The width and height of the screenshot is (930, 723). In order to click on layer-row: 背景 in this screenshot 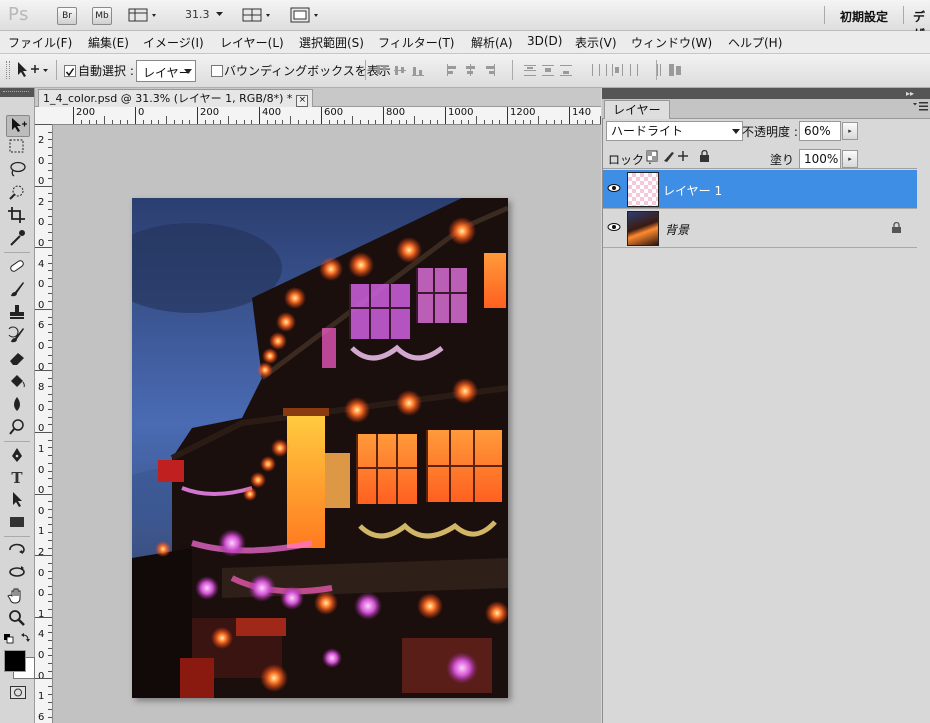, I will do `click(760, 228)`.